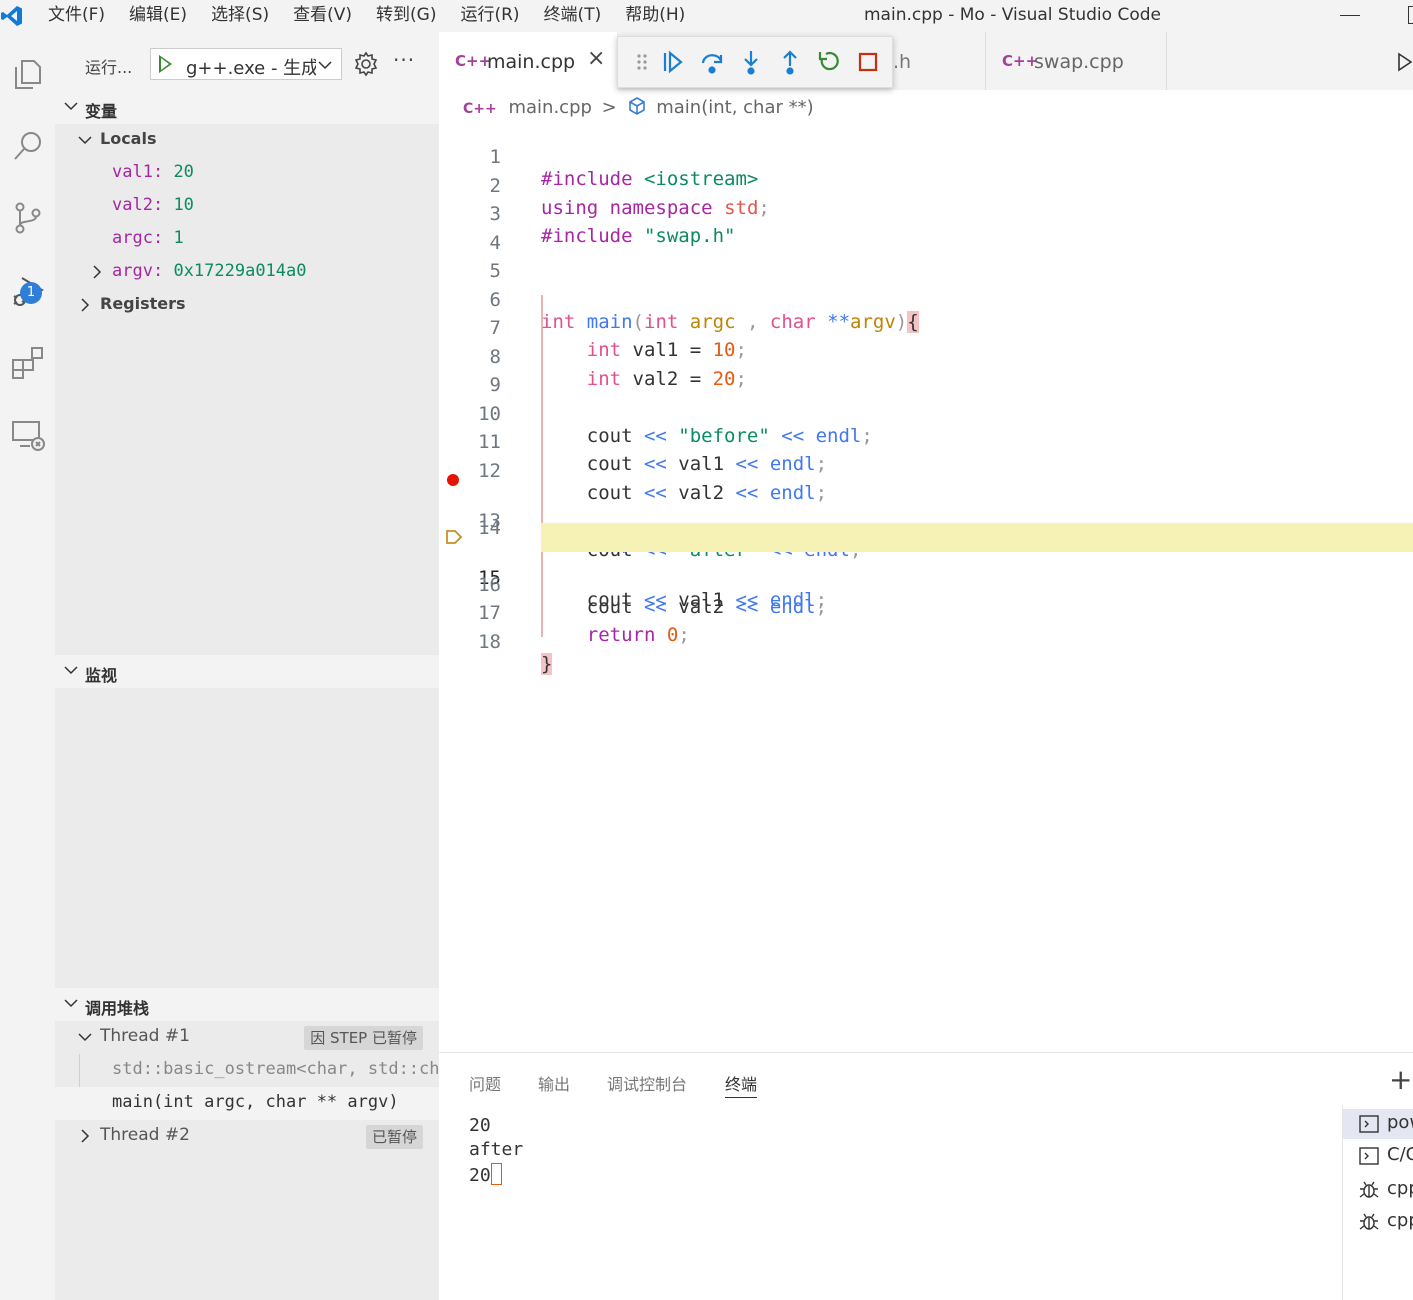 The width and height of the screenshot is (1413, 1300). Describe the element at coordinates (406, 16) in the screenshot. I see `menu-go: 转到(G)` at that location.